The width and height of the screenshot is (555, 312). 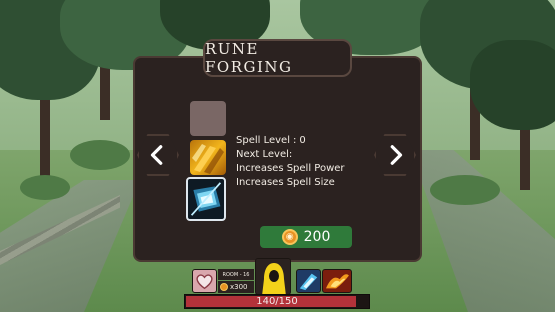 I want to click on ice-spell-slot, so click(x=308, y=281).